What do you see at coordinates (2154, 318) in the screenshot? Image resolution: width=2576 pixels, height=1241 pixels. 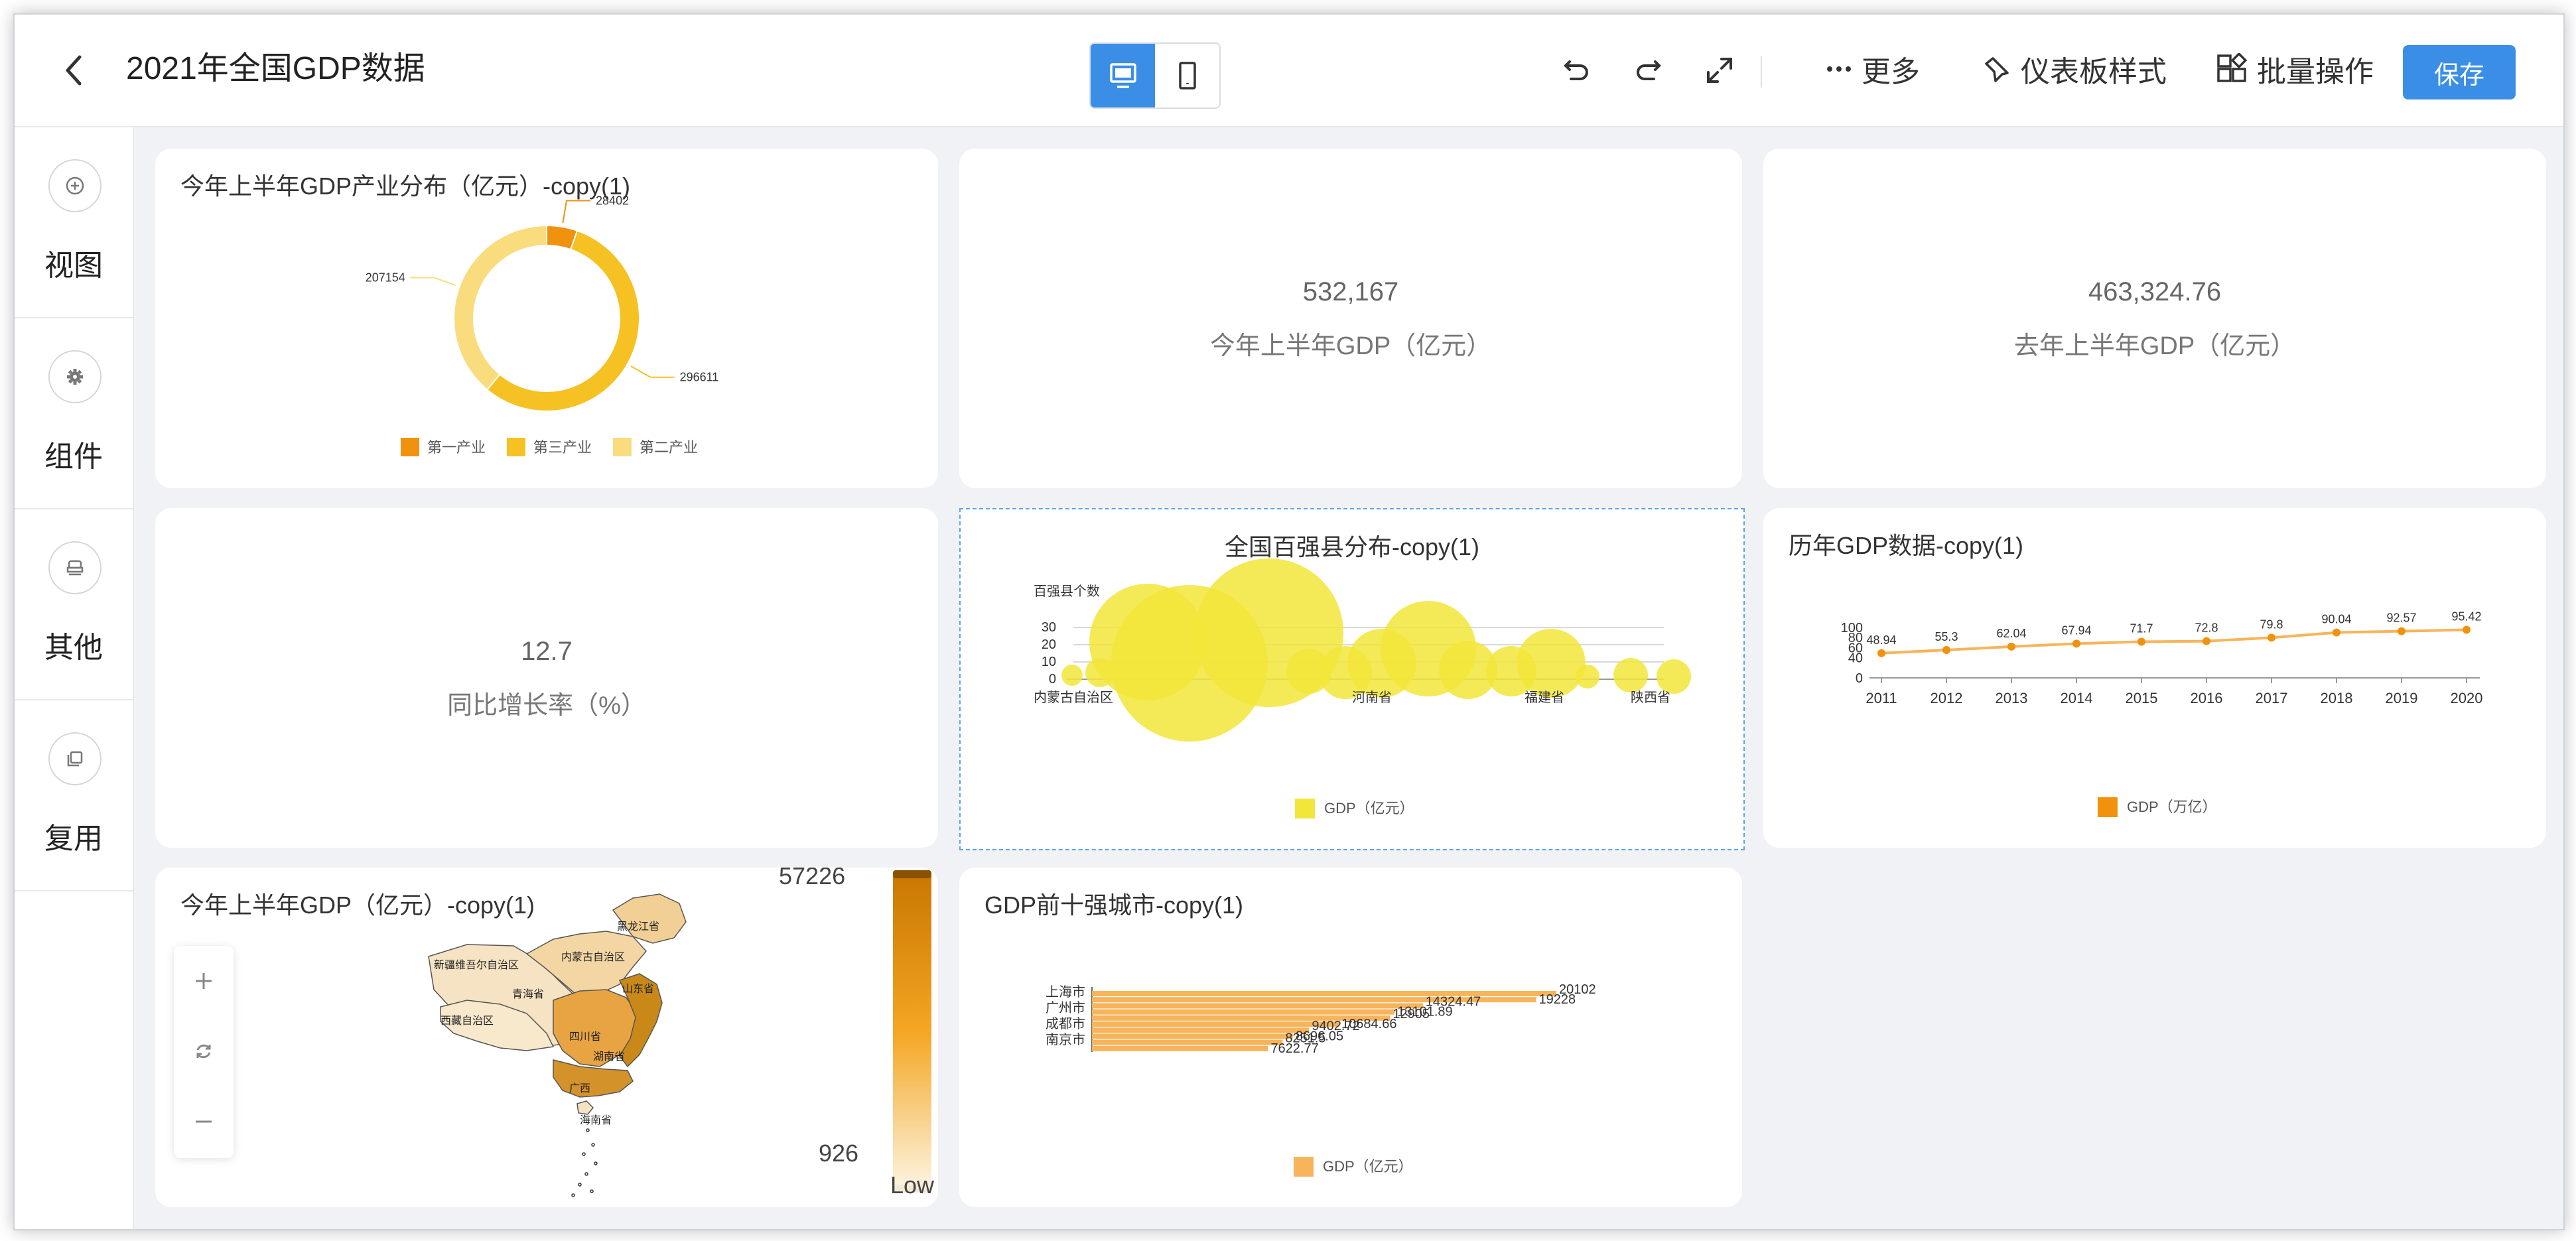 I see `kpi-card-last-year-gdp: 463,324.76 去年上半年GDP（亿元）` at bounding box center [2154, 318].